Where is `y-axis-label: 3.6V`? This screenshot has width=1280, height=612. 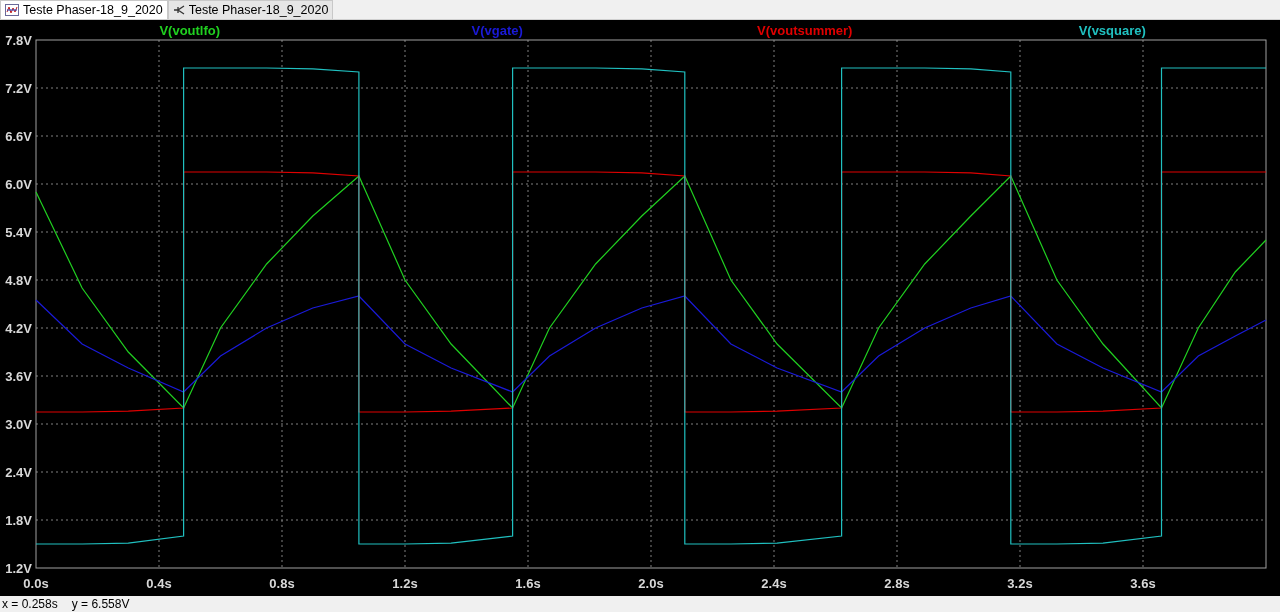
y-axis-label: 3.6V is located at coordinates (18, 376).